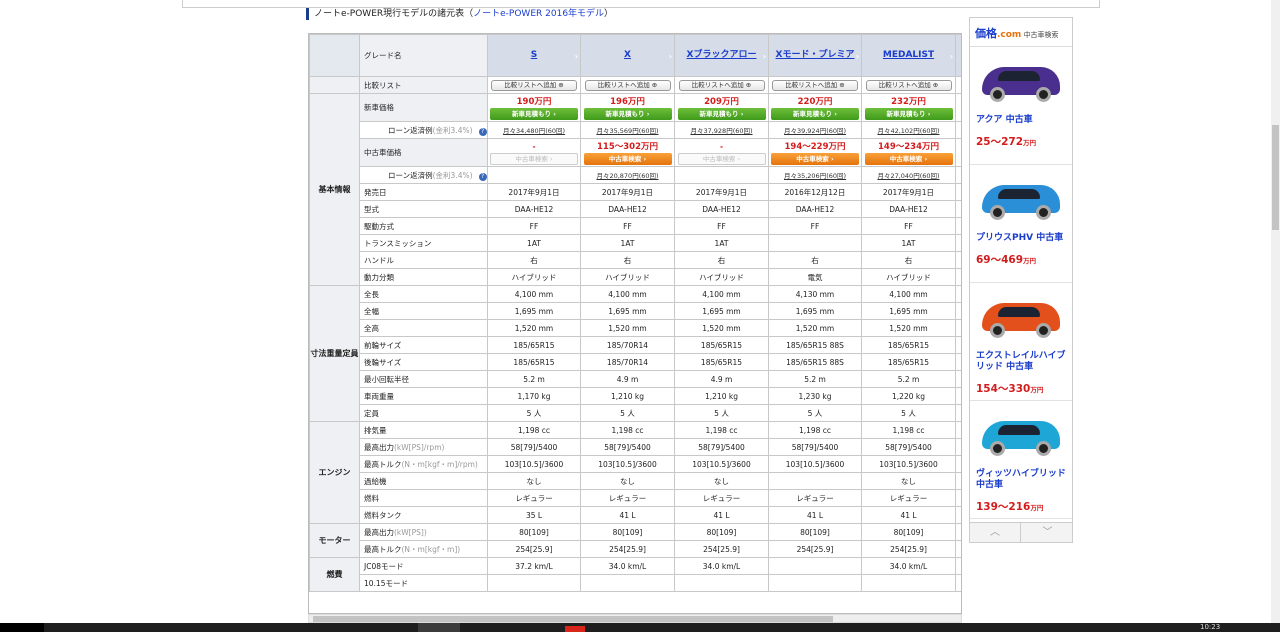 This screenshot has width=1280, height=632. What do you see at coordinates (721, 131) in the screenshot?
I see `loan-example-link: 月々37,928円(60回)` at bounding box center [721, 131].